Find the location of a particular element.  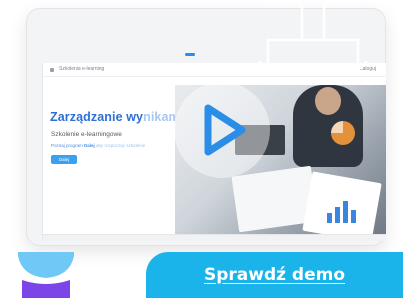

tab-indicator is located at coordinates (190, 54).